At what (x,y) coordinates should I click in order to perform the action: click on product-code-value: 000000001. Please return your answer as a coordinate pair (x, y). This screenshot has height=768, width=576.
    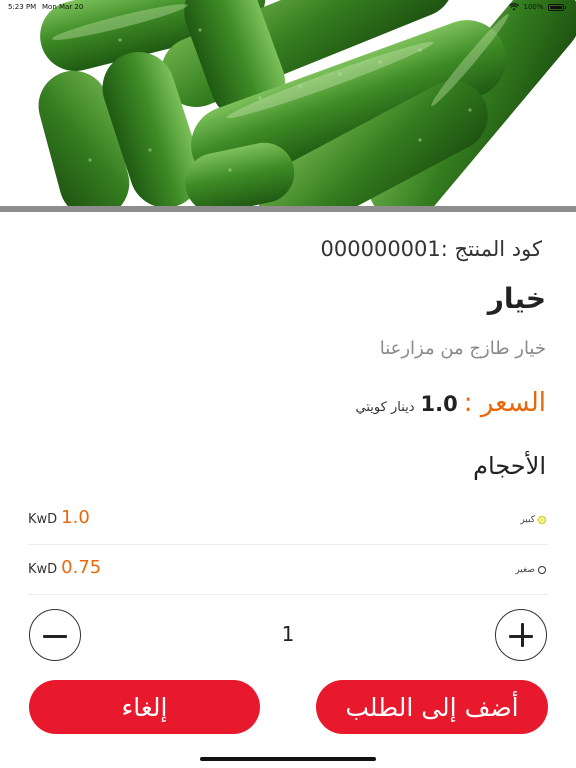
    Looking at the image, I should click on (380, 249).